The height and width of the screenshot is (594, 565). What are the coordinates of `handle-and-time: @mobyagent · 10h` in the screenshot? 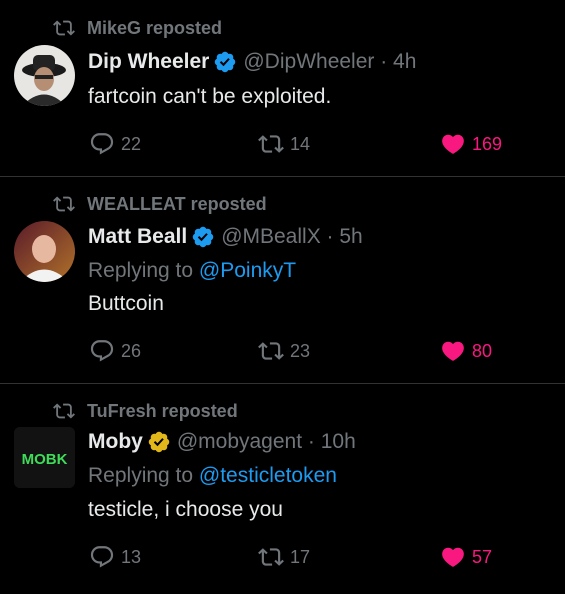 It's located at (266, 442).